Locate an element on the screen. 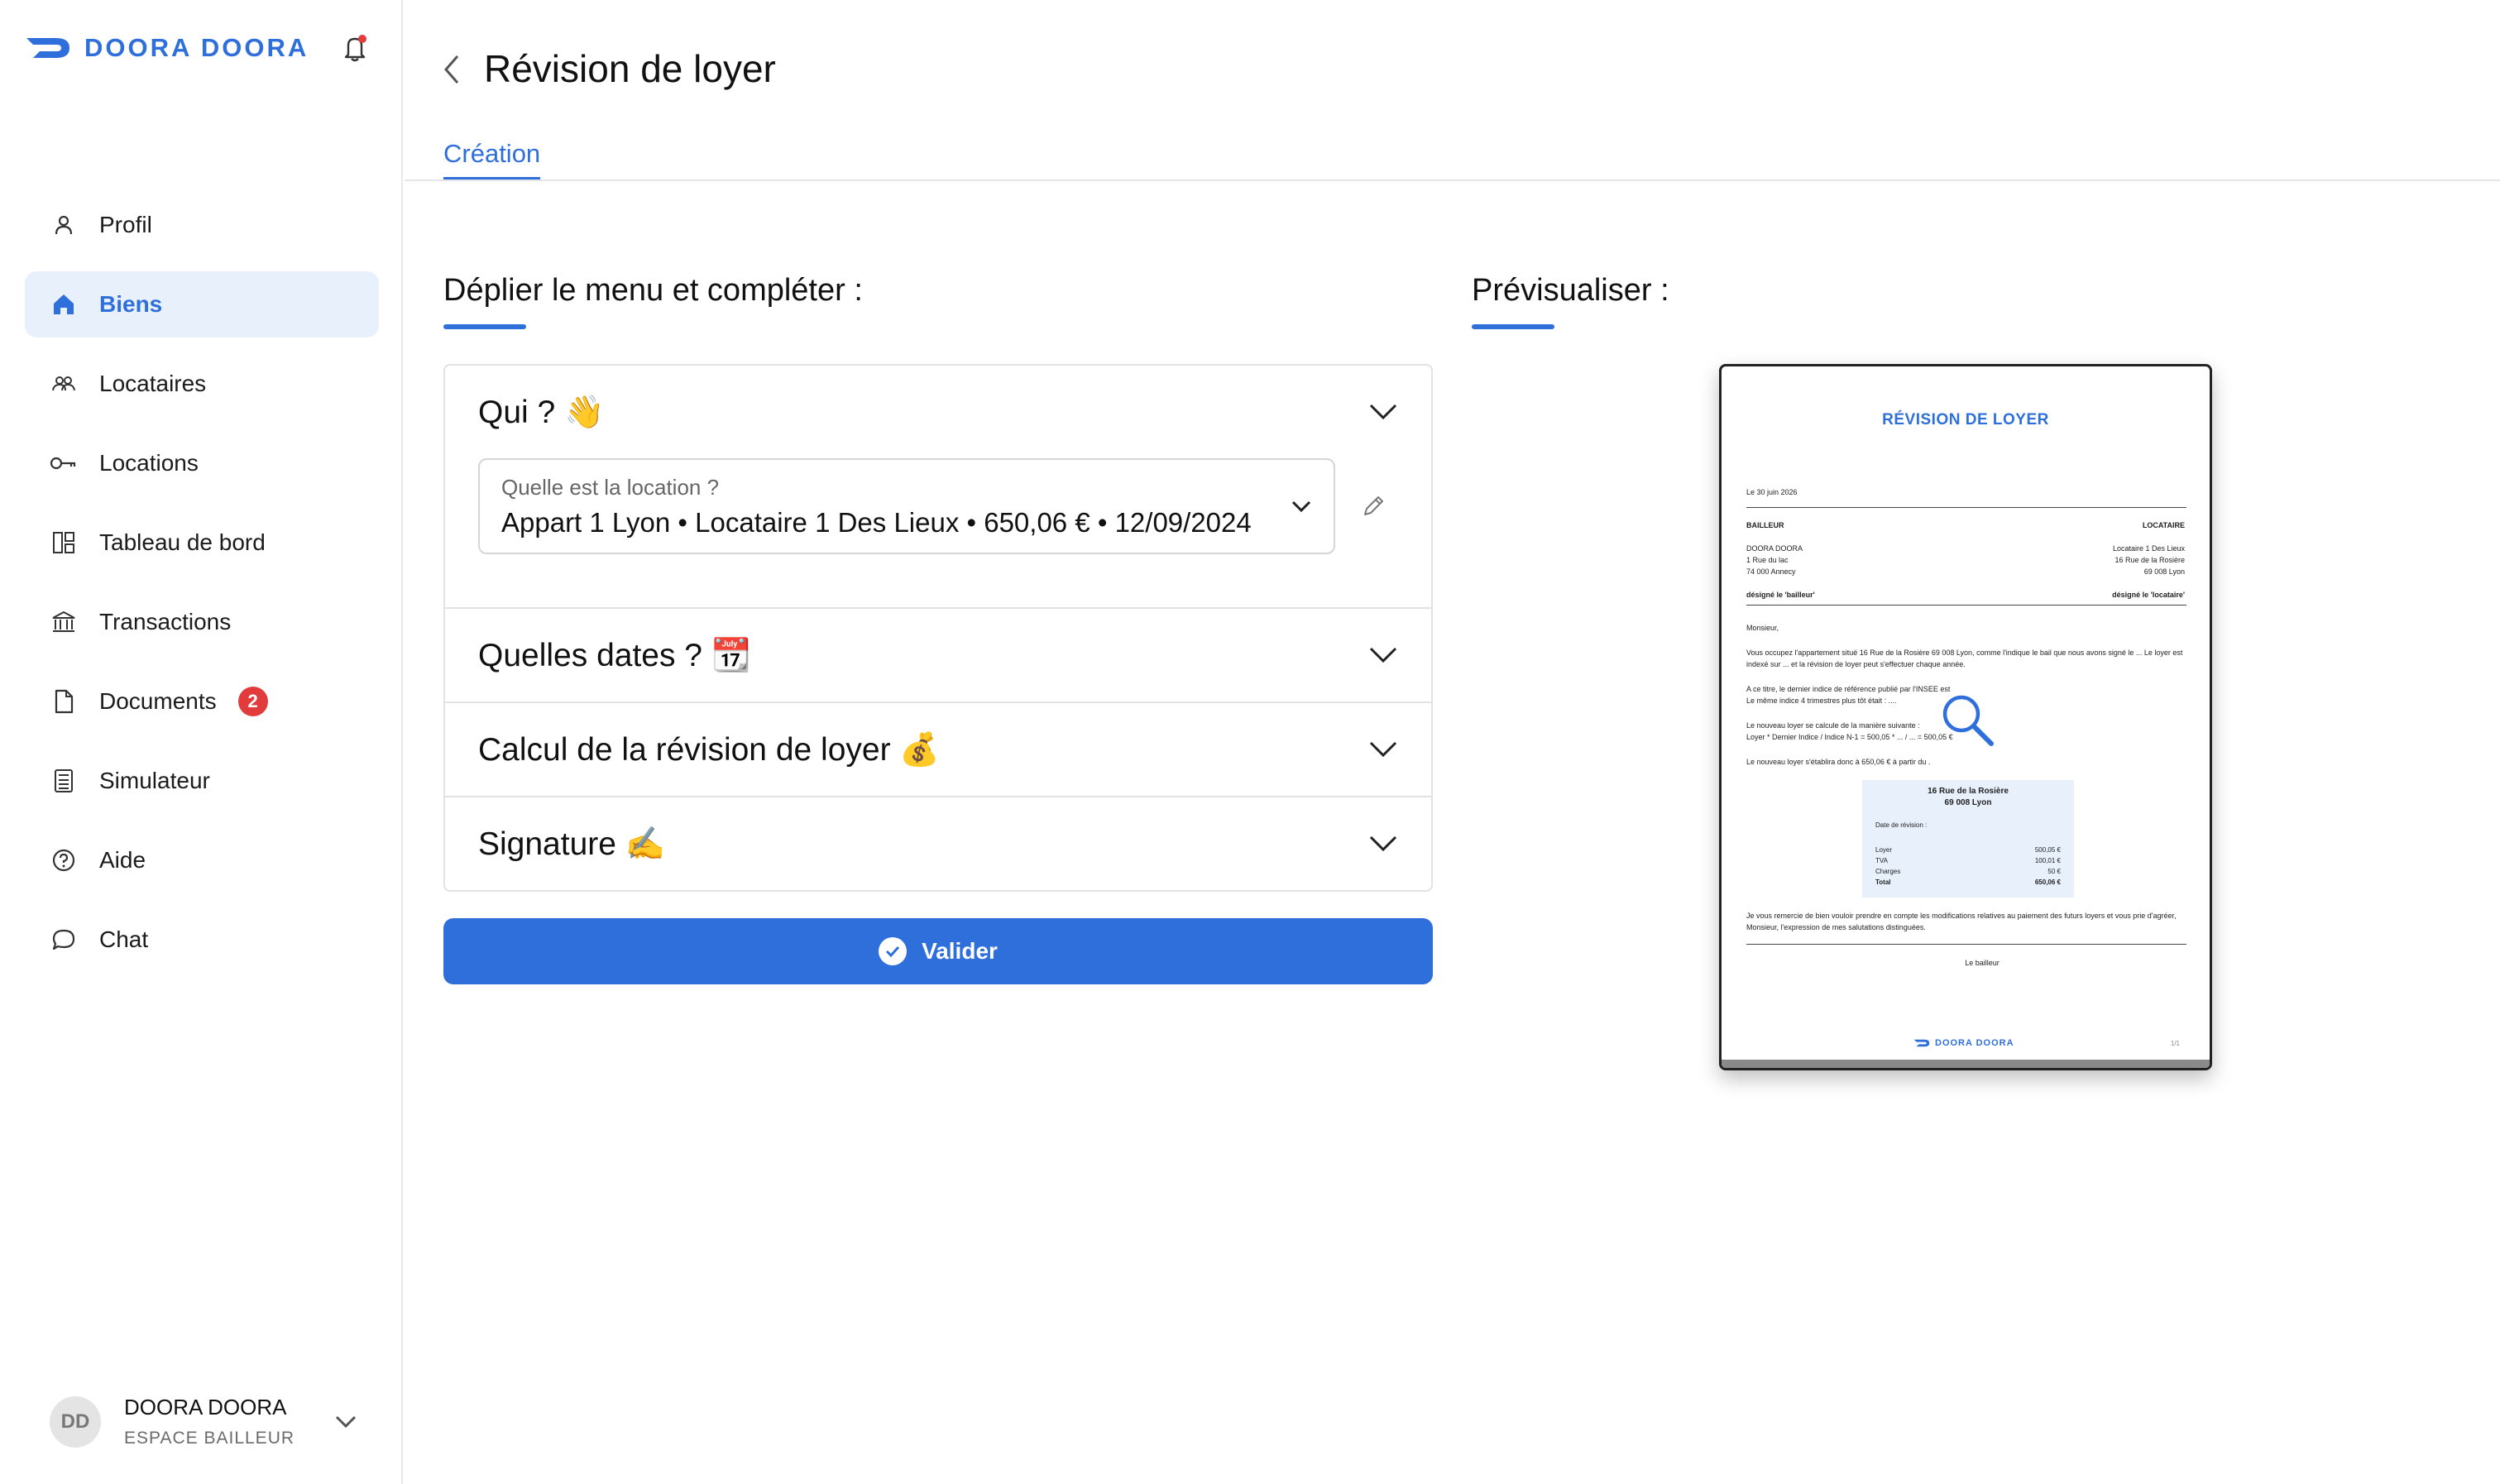  accordion-header-calcul: Calcul de la révision de loyer 💰 is located at coordinates (938, 749).